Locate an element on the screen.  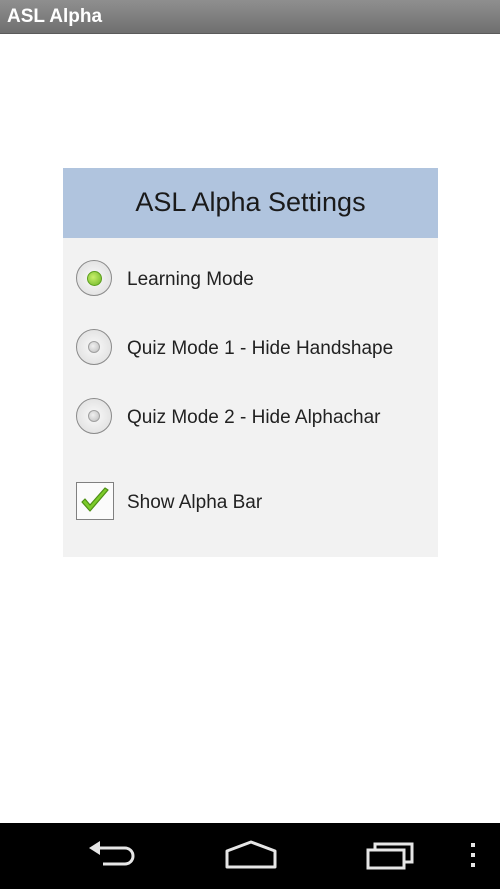
quiz-mode-2-radio is located at coordinates (94, 416).